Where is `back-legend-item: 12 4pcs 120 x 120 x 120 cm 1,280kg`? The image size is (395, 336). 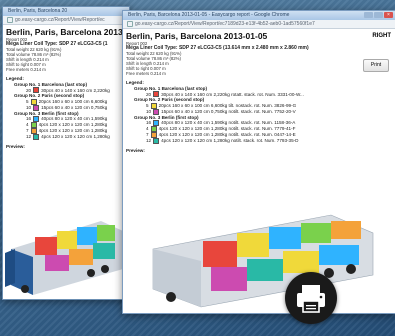
back-legend-item: 12 4pcs 120 x 120 x 120 cm 1,280kg is located at coordinates (68, 137).